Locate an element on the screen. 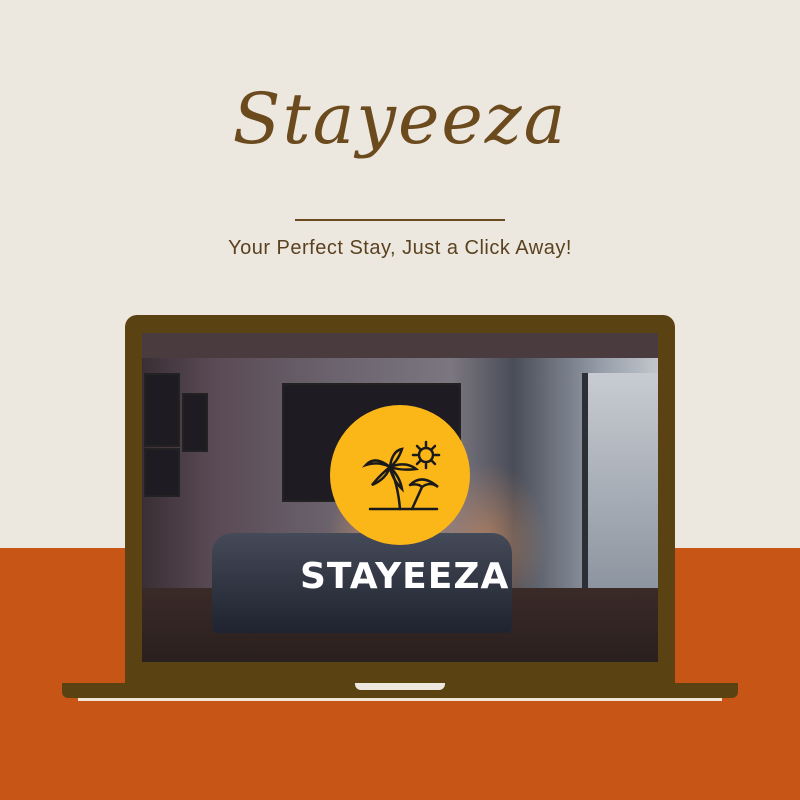 The image size is (800, 800). palm-beach-sun-icon is located at coordinates (401, 475).